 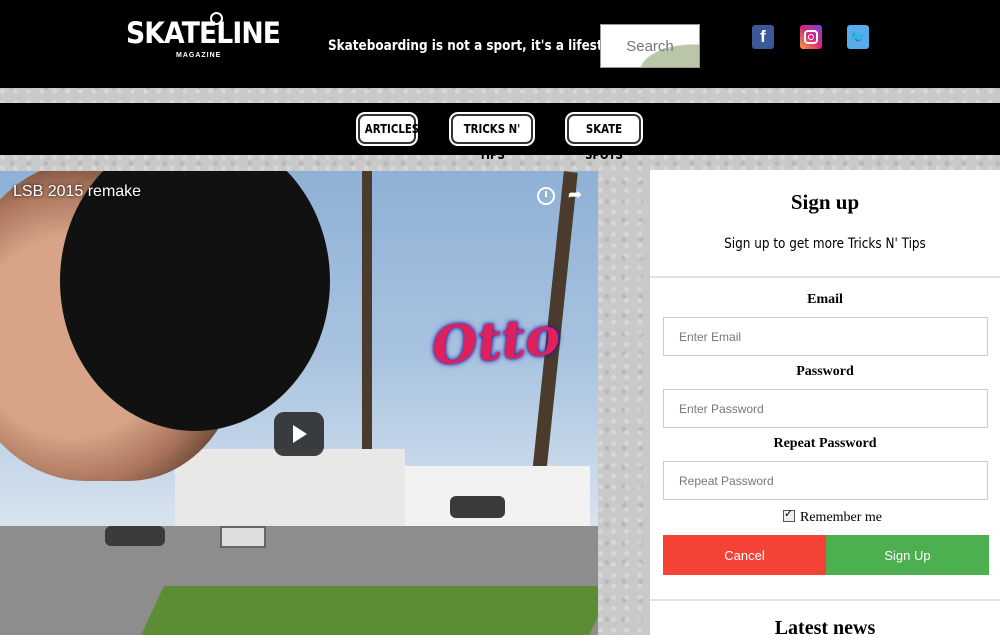 I want to click on logo-text: SKATELINE, so click(x=203, y=33).